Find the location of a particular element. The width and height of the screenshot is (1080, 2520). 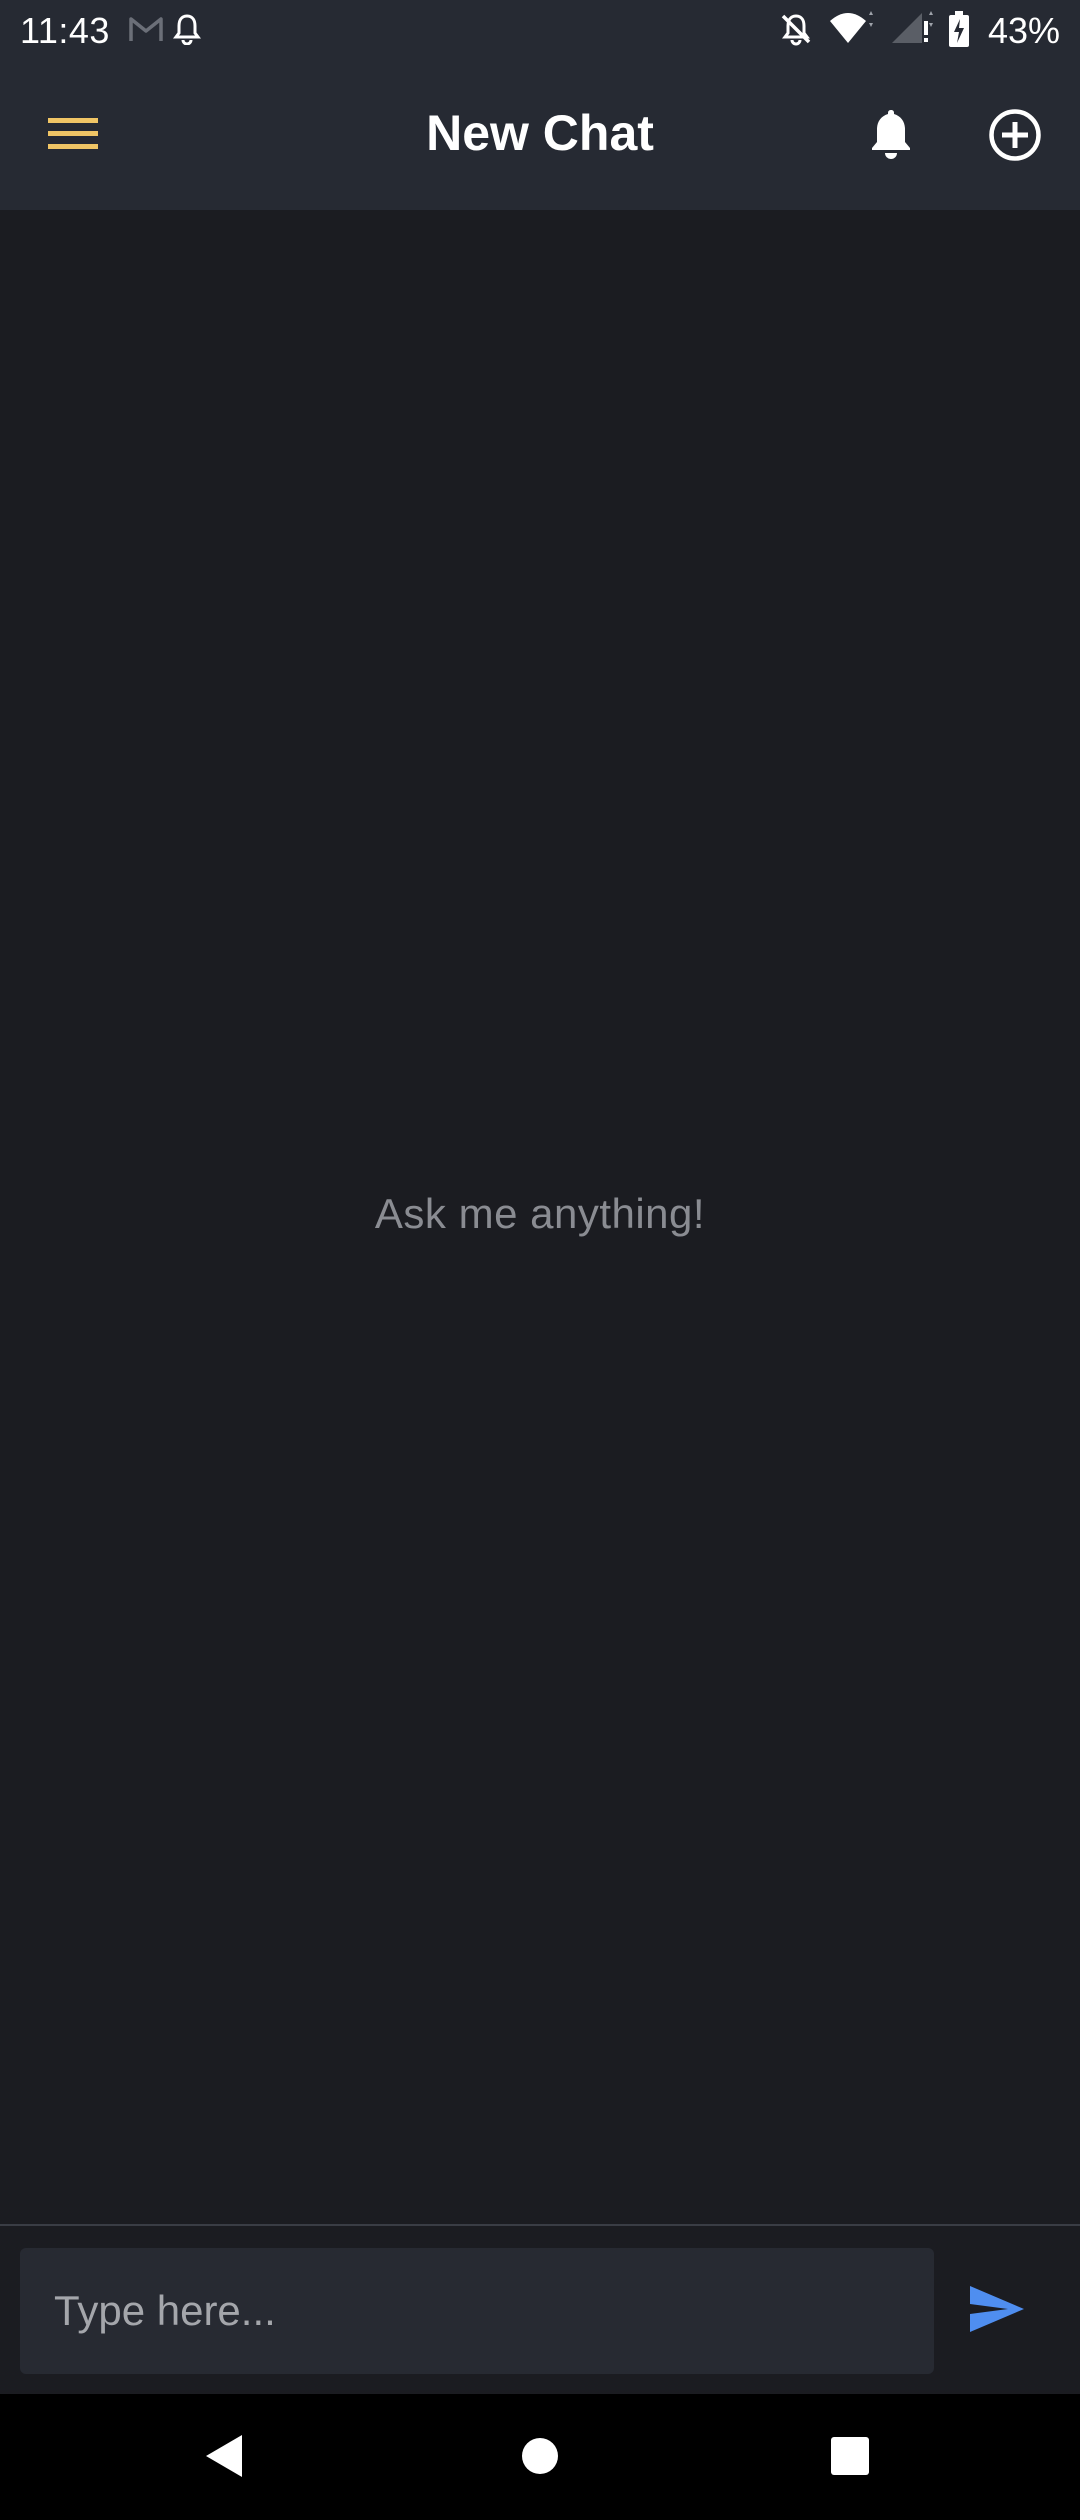

recents-button is located at coordinates (850, 2458).